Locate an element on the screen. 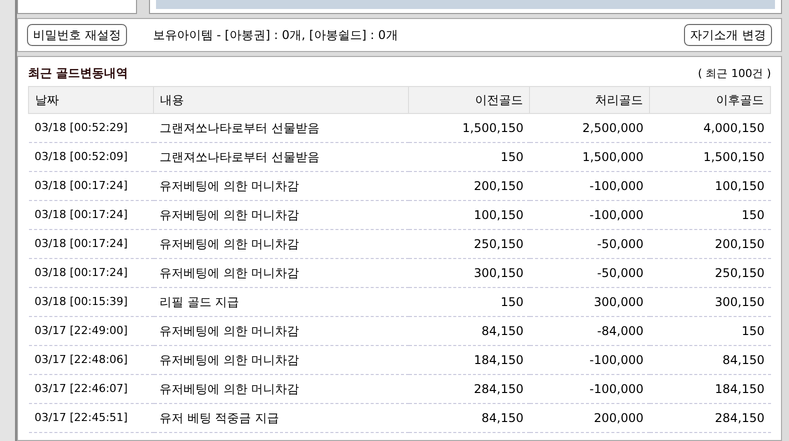 Image resolution: width=789 pixels, height=441 pixels. section-title: 최근 골드변동내역 is located at coordinates (78, 73).